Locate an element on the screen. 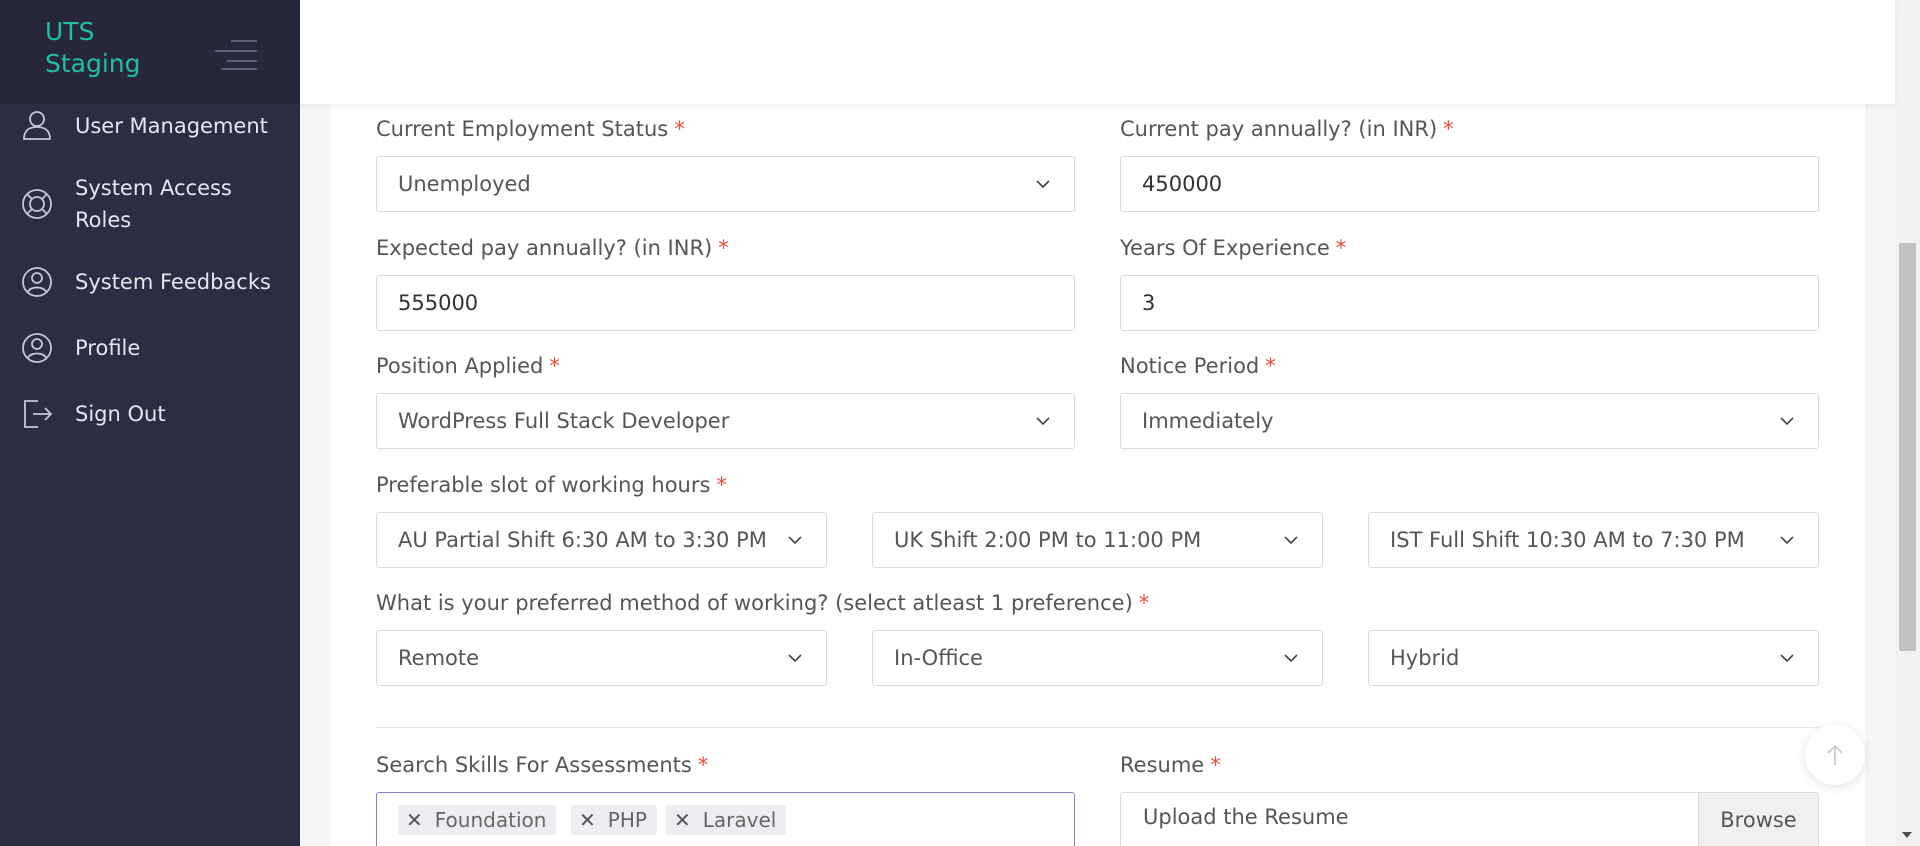 The width and height of the screenshot is (1920, 846). section-divider is located at coordinates (1097, 727).